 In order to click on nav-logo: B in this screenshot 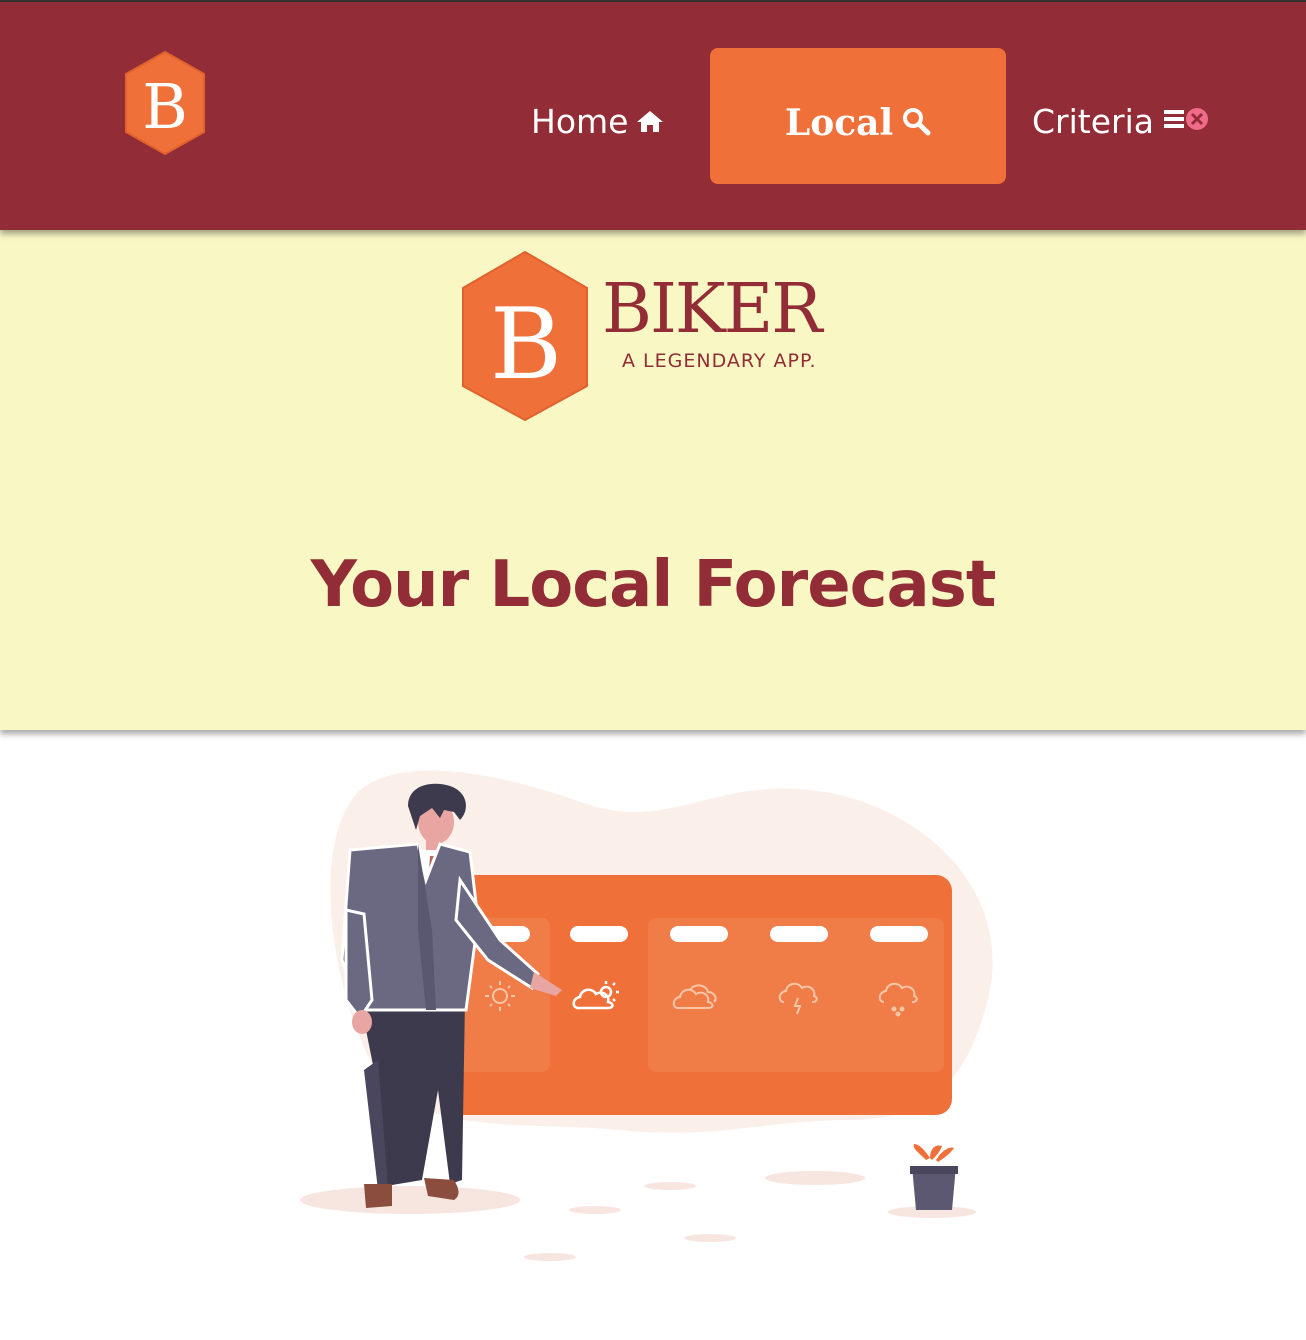, I will do `click(165, 103)`.